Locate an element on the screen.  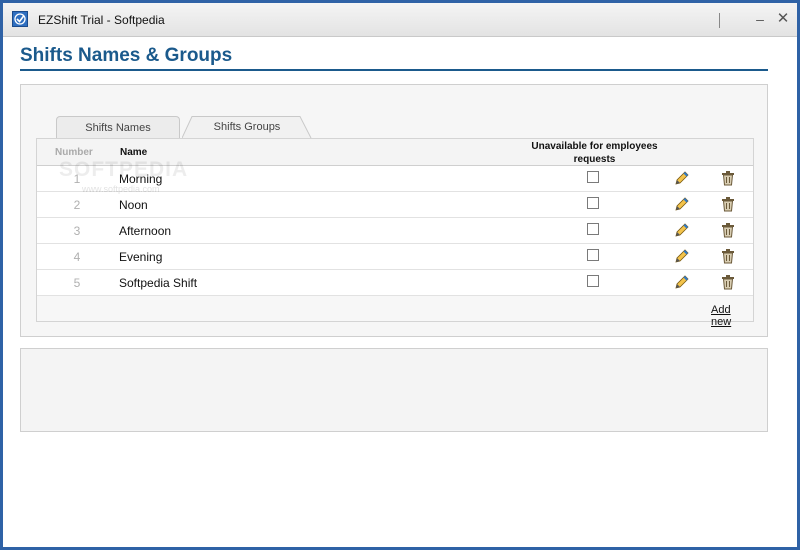
page-title: Shifts Names & Groups is located at coordinates (126, 55).